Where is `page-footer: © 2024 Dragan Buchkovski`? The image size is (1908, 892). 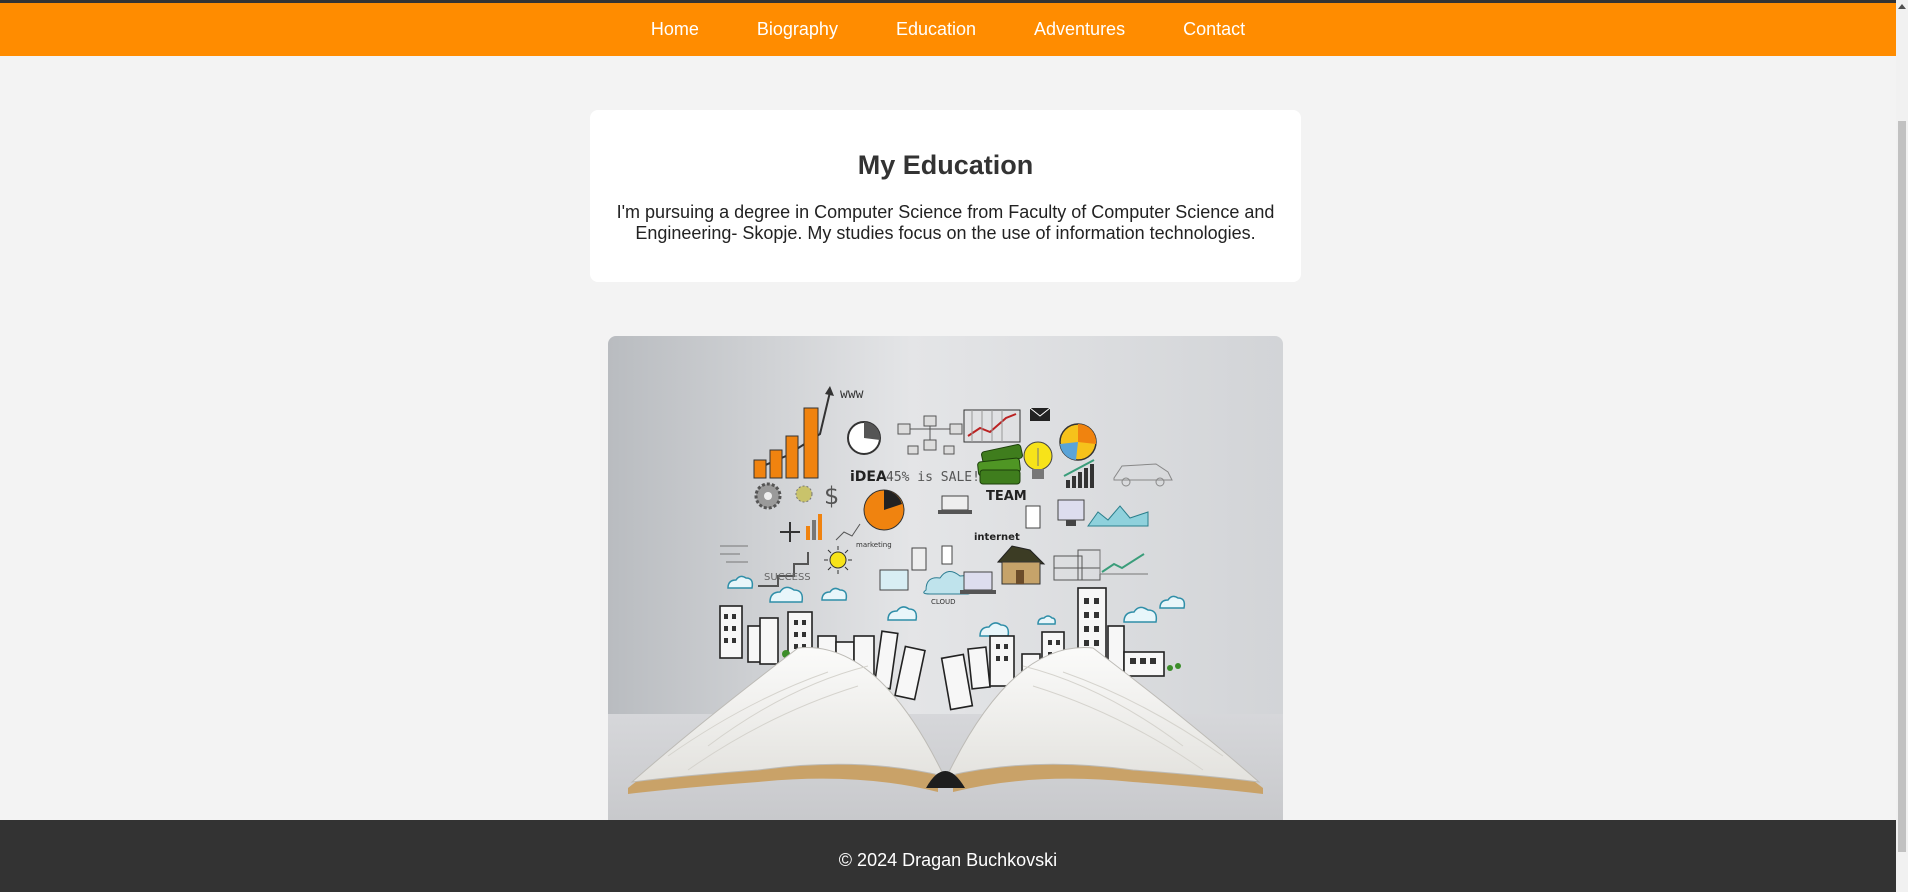 page-footer: © 2024 Dragan Buchkovski is located at coordinates (948, 856).